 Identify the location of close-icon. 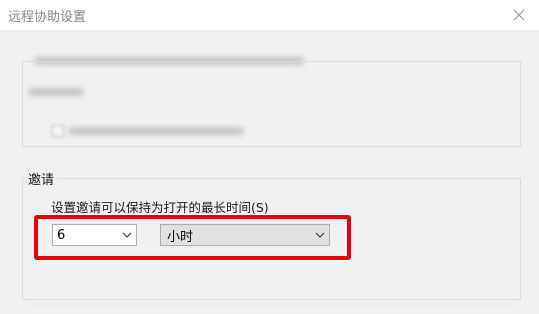
(519, 15).